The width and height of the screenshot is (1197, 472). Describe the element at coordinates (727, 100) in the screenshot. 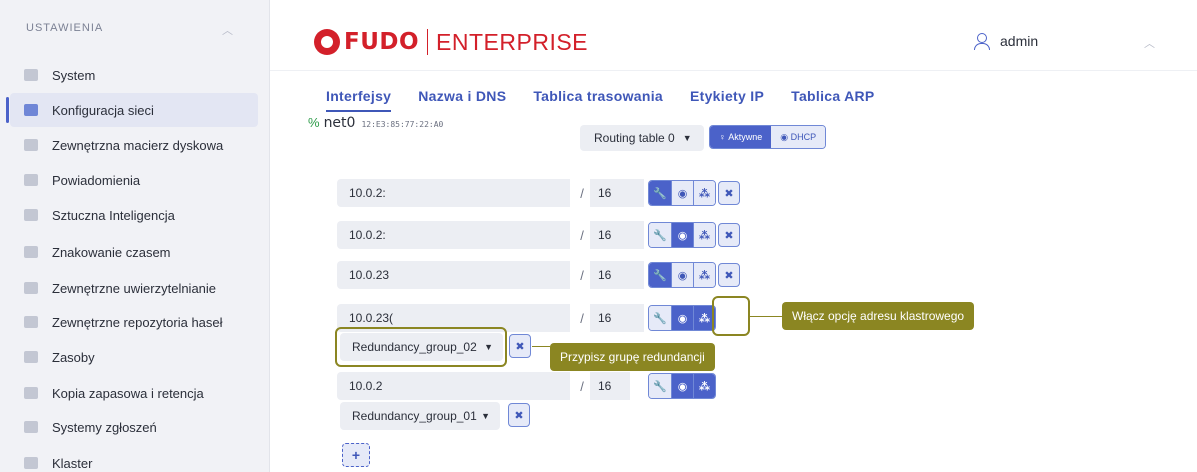

I see `tab-ip-labels: Etykiety IP` at that location.